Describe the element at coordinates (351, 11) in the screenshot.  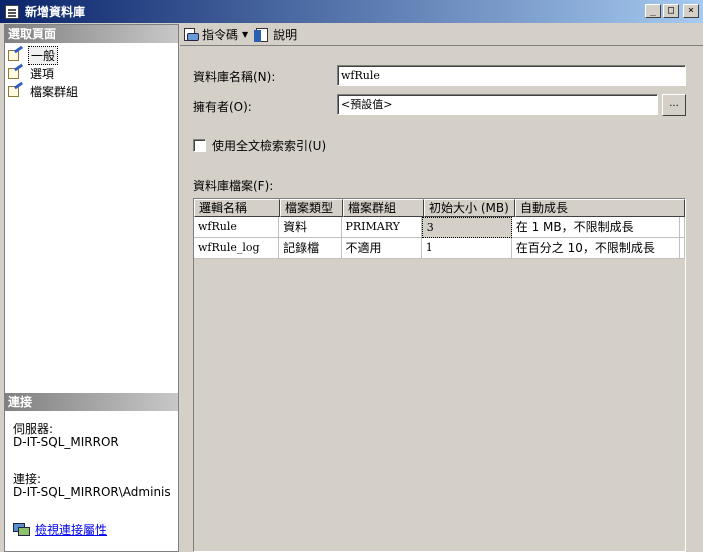
I see `title-bar: 新增資料庫 _ □ ×` at that location.